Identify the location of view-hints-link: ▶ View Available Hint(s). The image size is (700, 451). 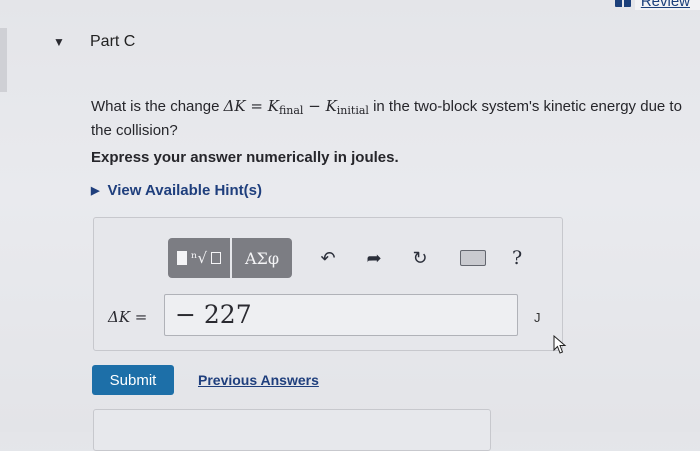
(176, 190).